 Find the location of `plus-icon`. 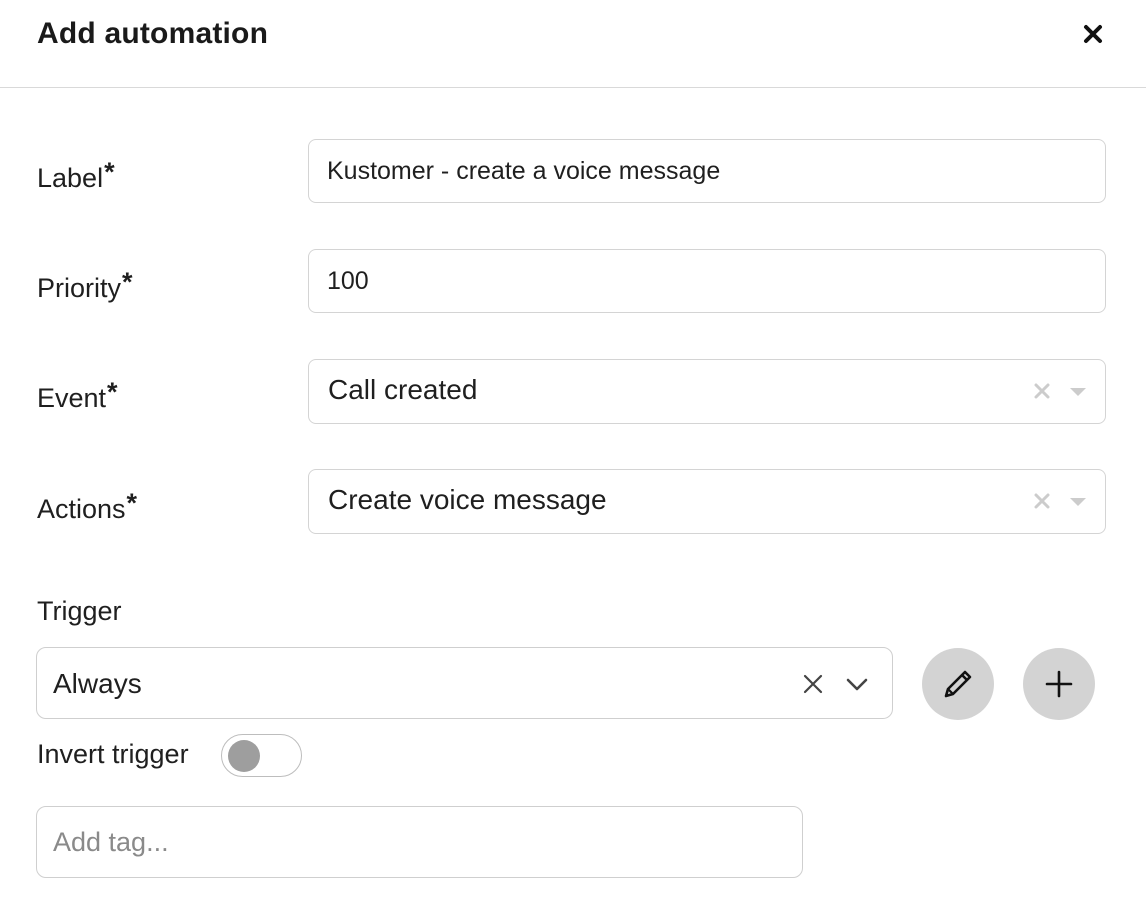

plus-icon is located at coordinates (1059, 684).